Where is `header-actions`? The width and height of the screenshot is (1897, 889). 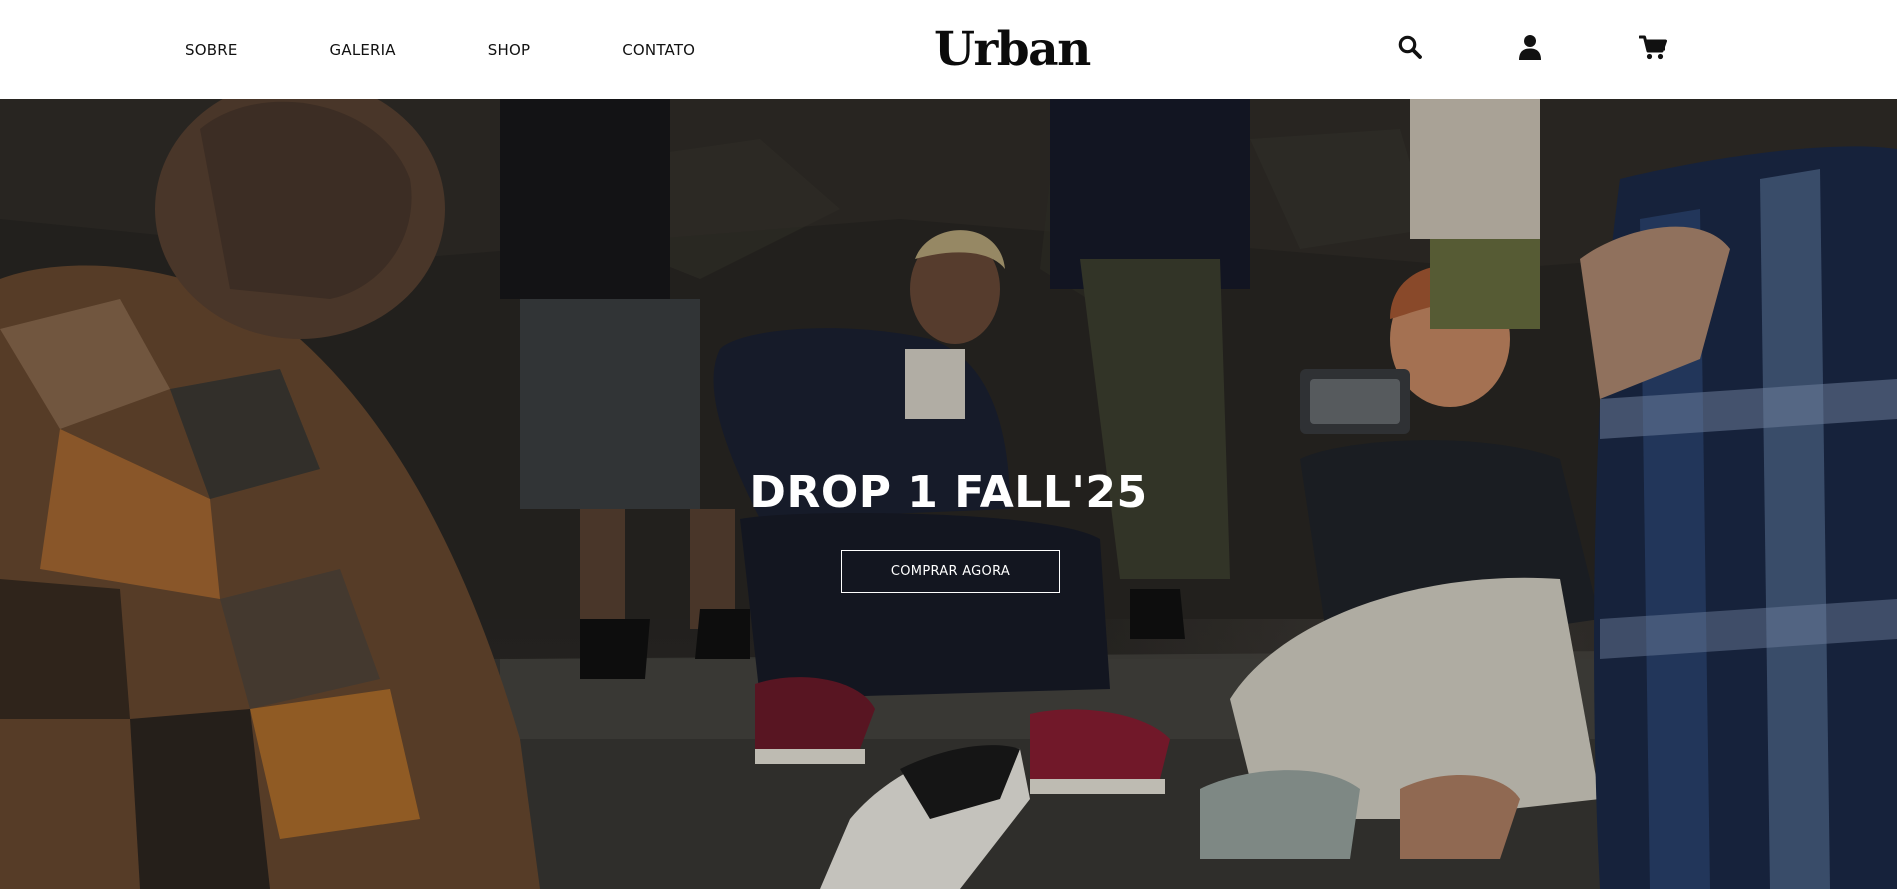
header-actions is located at coordinates (948, 48).